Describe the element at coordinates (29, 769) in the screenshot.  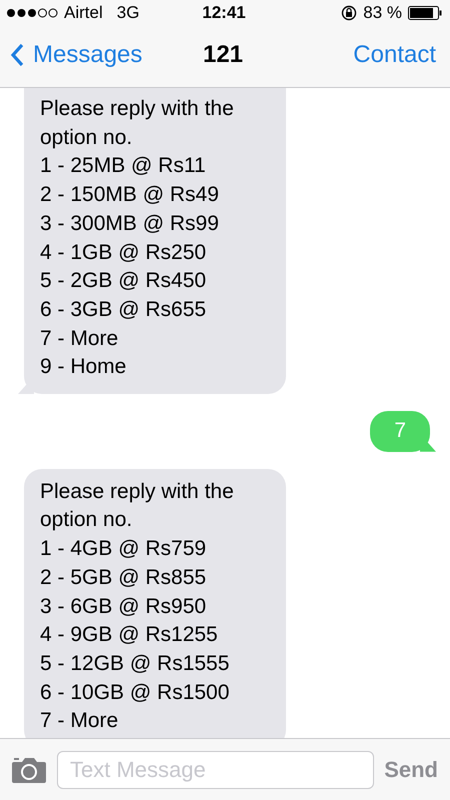
I see `camera-icon` at that location.